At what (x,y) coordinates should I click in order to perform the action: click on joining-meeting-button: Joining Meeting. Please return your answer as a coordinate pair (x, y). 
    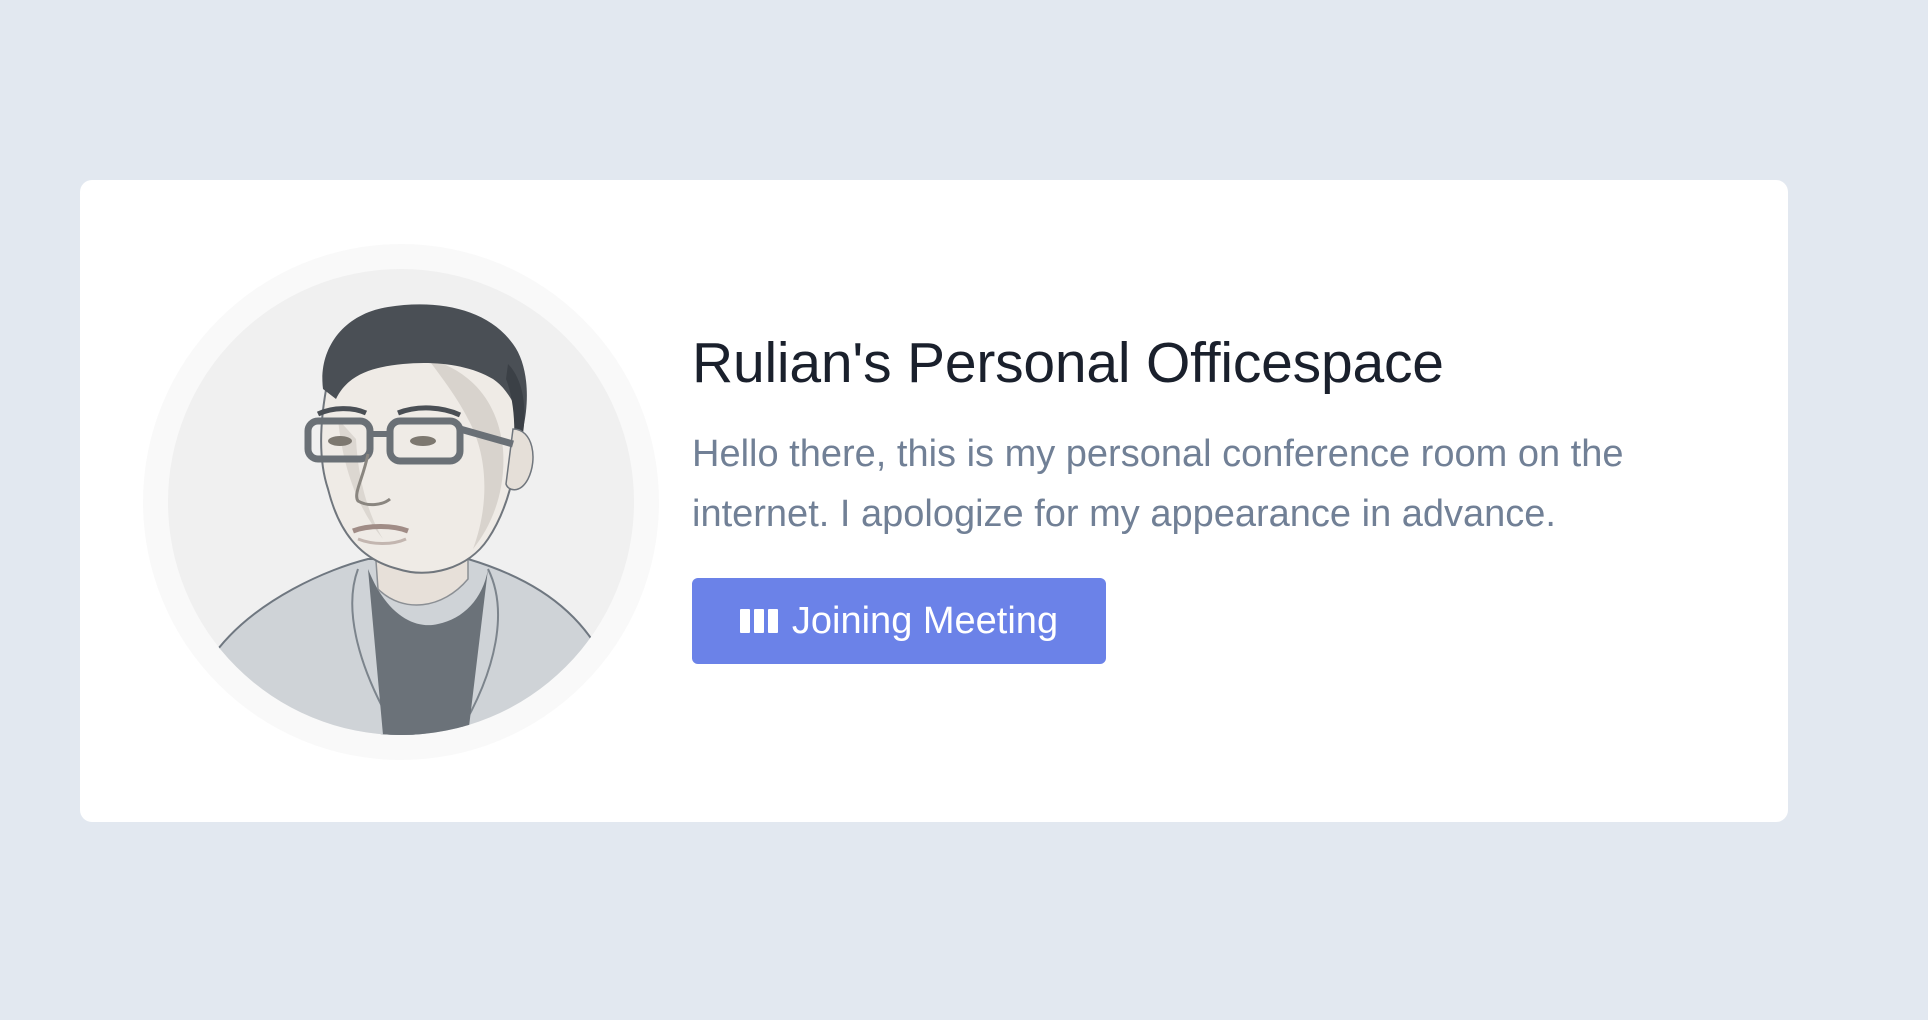
    Looking at the image, I should click on (899, 621).